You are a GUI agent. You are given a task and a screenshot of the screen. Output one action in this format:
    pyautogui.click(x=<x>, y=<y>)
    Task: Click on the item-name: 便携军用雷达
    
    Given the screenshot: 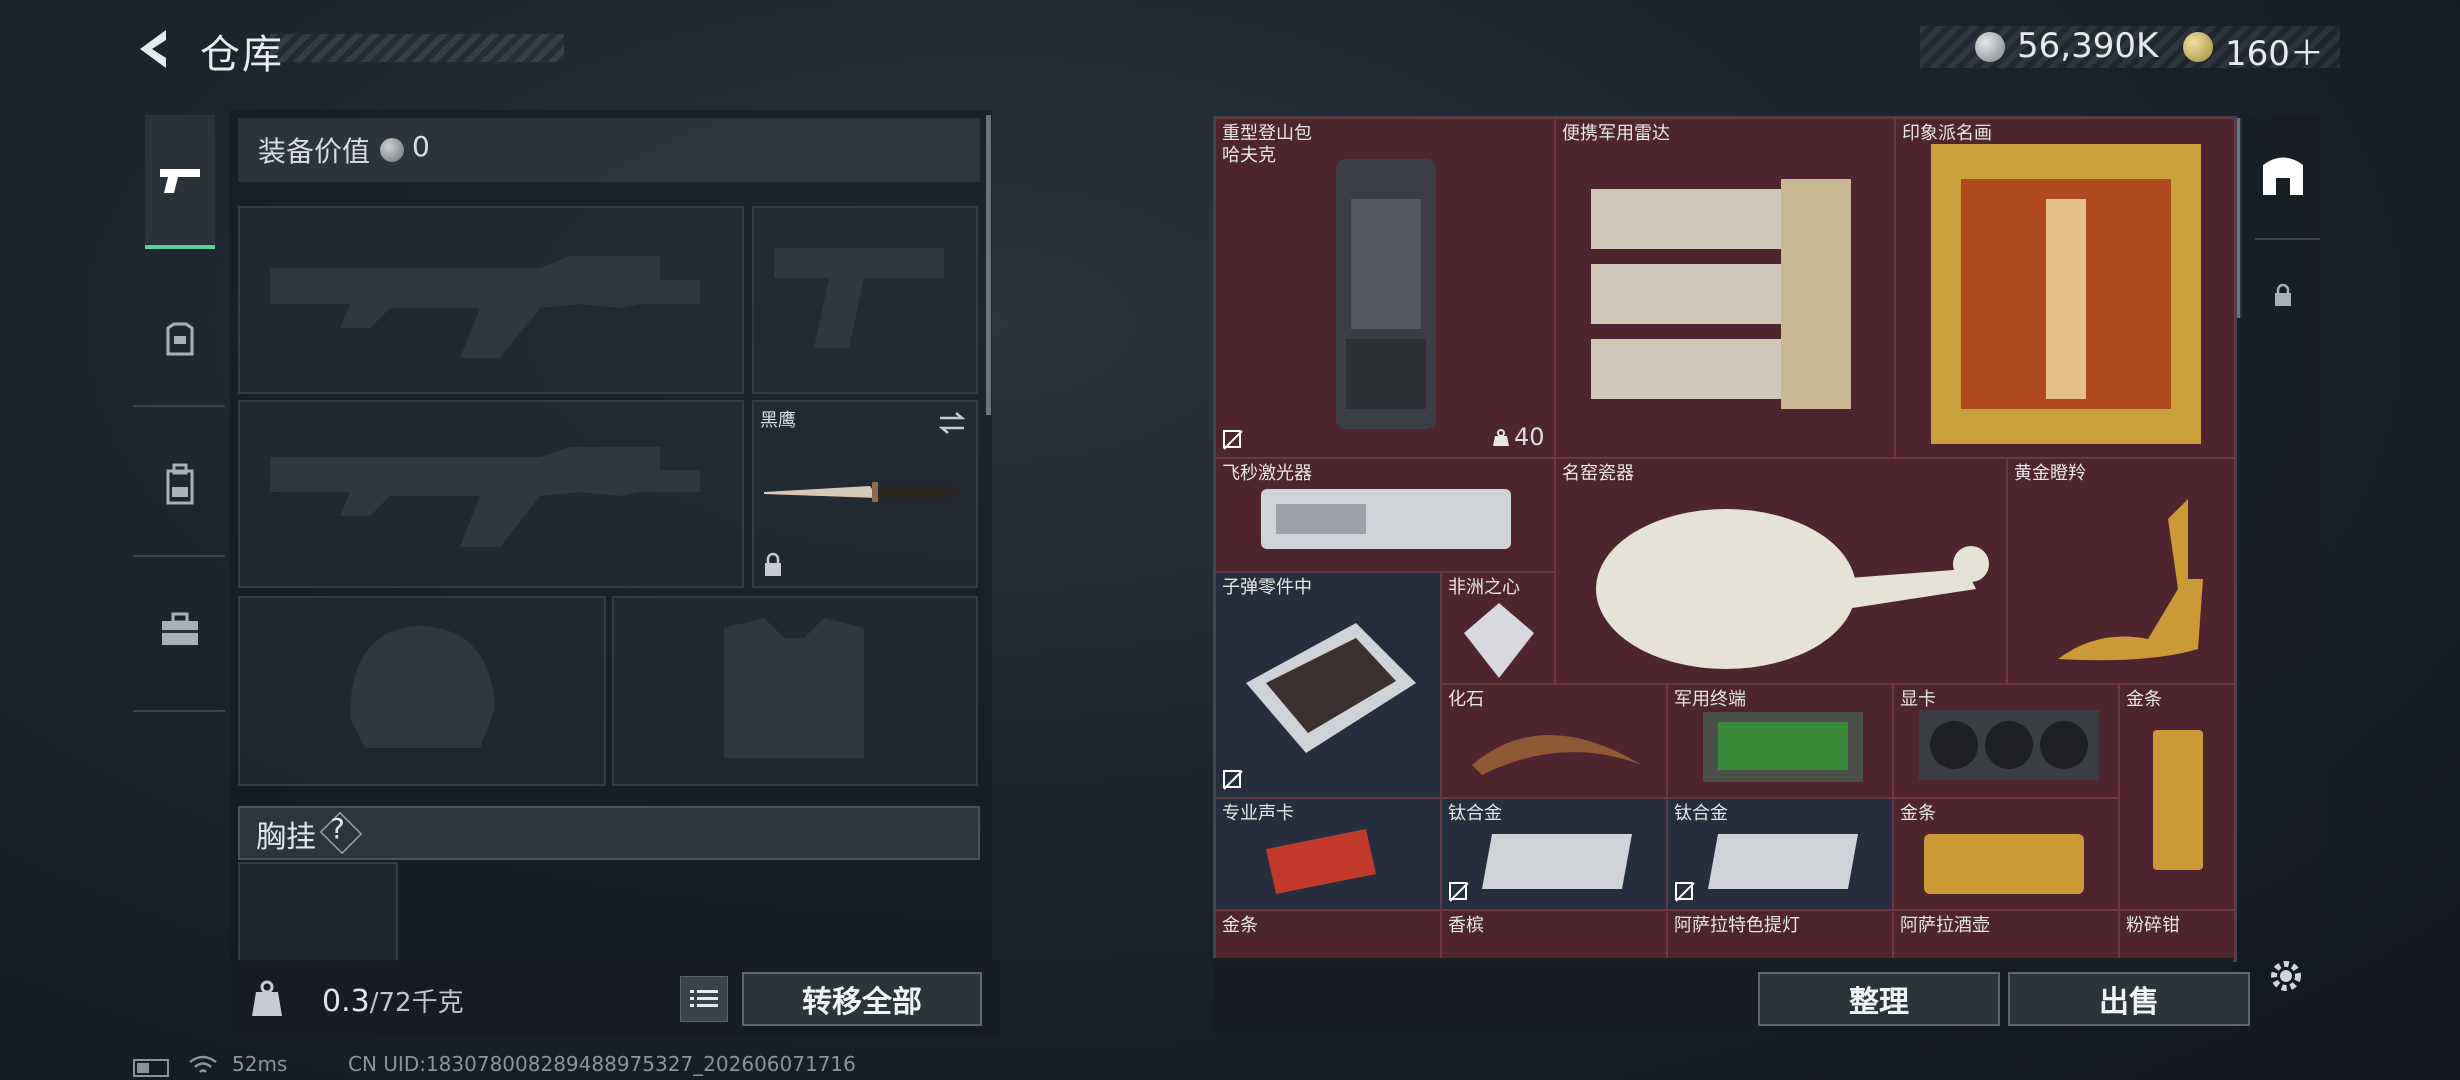 What is the action you would take?
    pyautogui.click(x=1616, y=133)
    